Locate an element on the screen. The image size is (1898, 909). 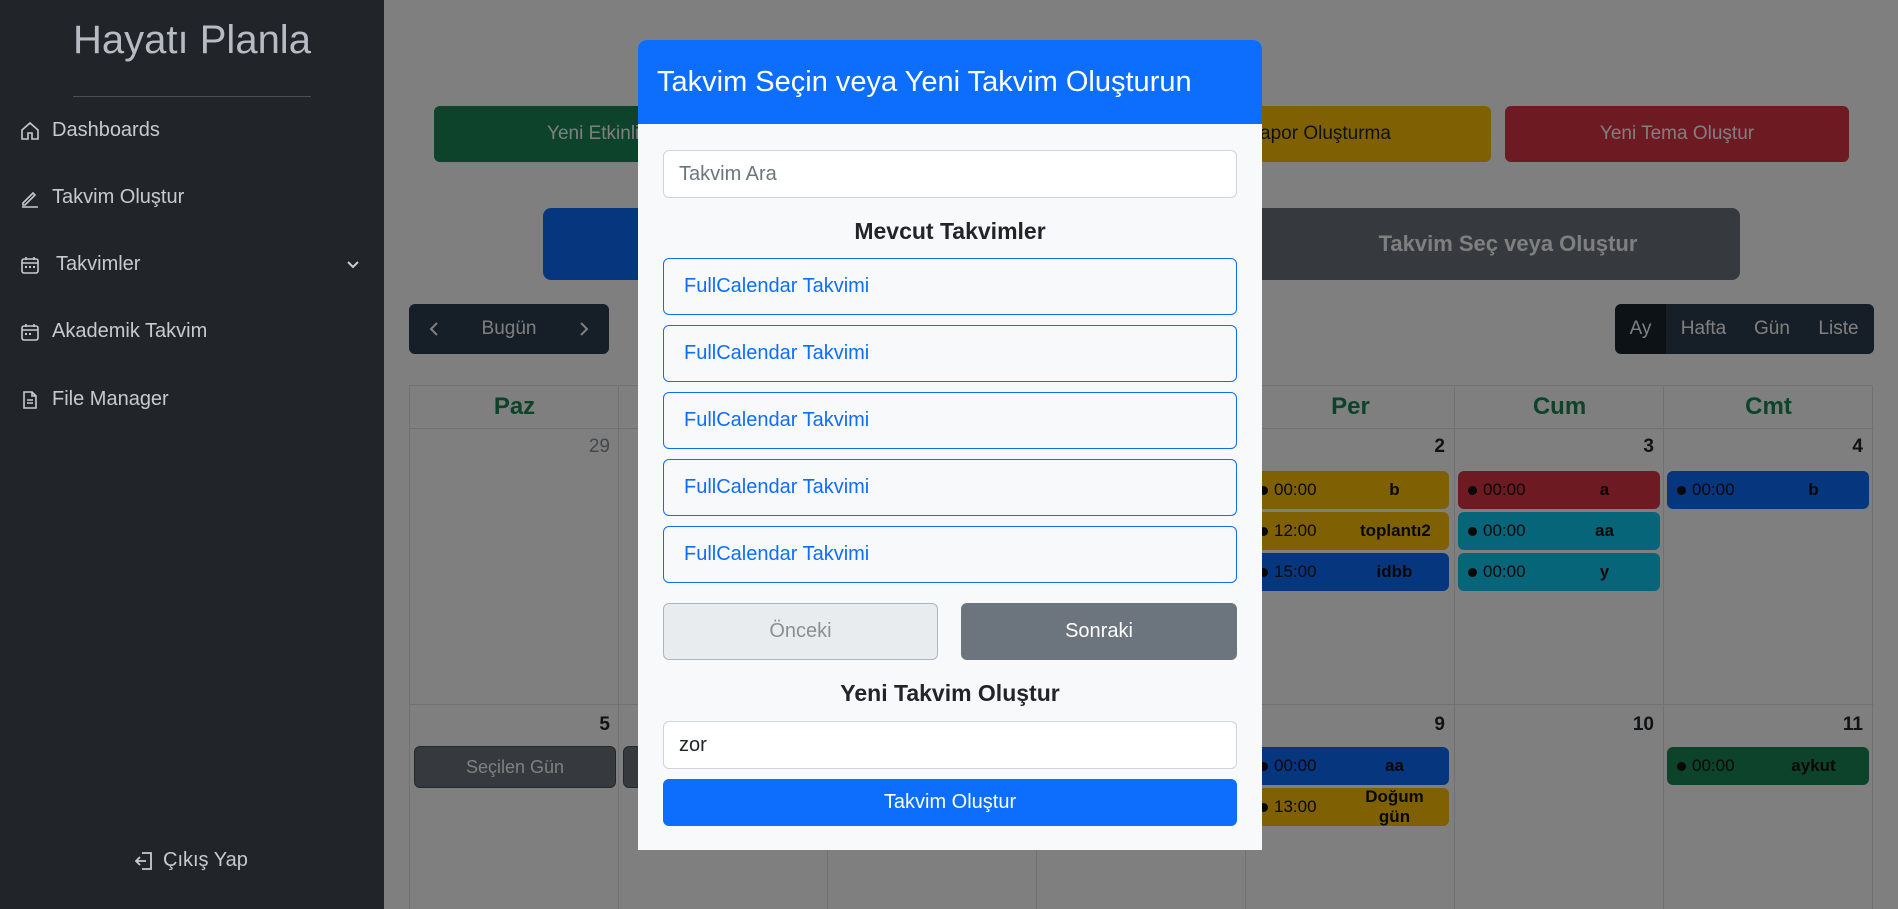
sidebar-item-takvimler: Takvimler is located at coordinates (80, 264).